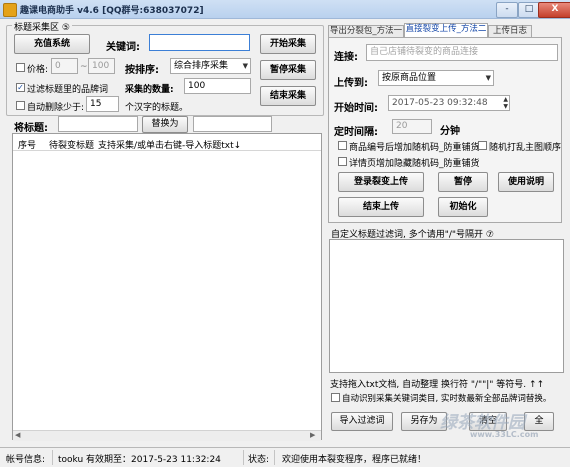 The height and width of the screenshot is (467, 570). What do you see at coordinates (102, 104) in the screenshot?
I see `auto-delete-input: 15` at bounding box center [102, 104].